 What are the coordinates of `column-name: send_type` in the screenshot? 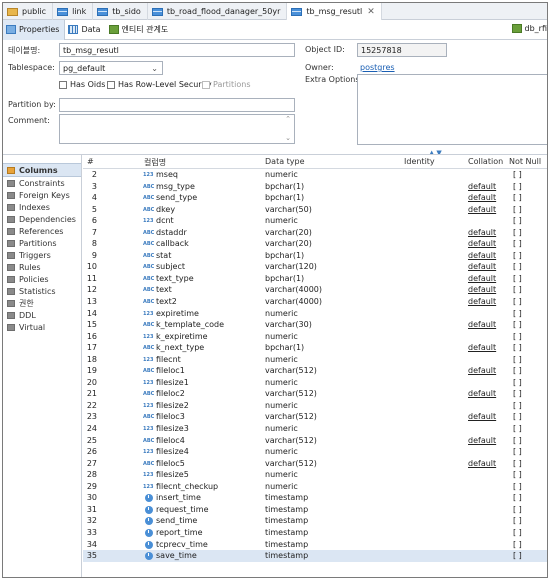 It's located at (176, 198).